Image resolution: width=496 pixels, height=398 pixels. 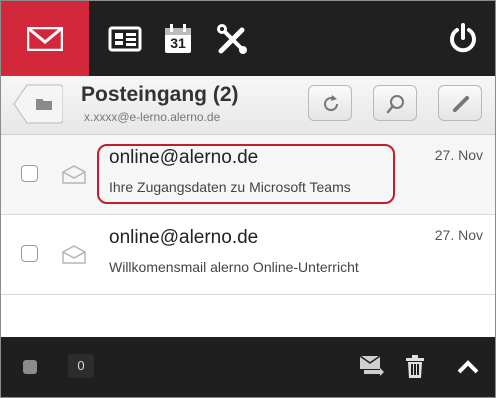 I want to click on address-card-icon, so click(x=125, y=39).